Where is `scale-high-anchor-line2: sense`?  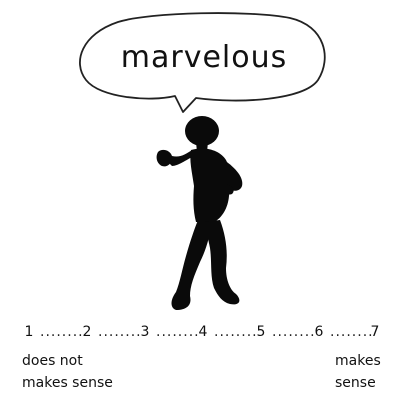
scale-high-anchor-line2: sense is located at coordinates (355, 383).